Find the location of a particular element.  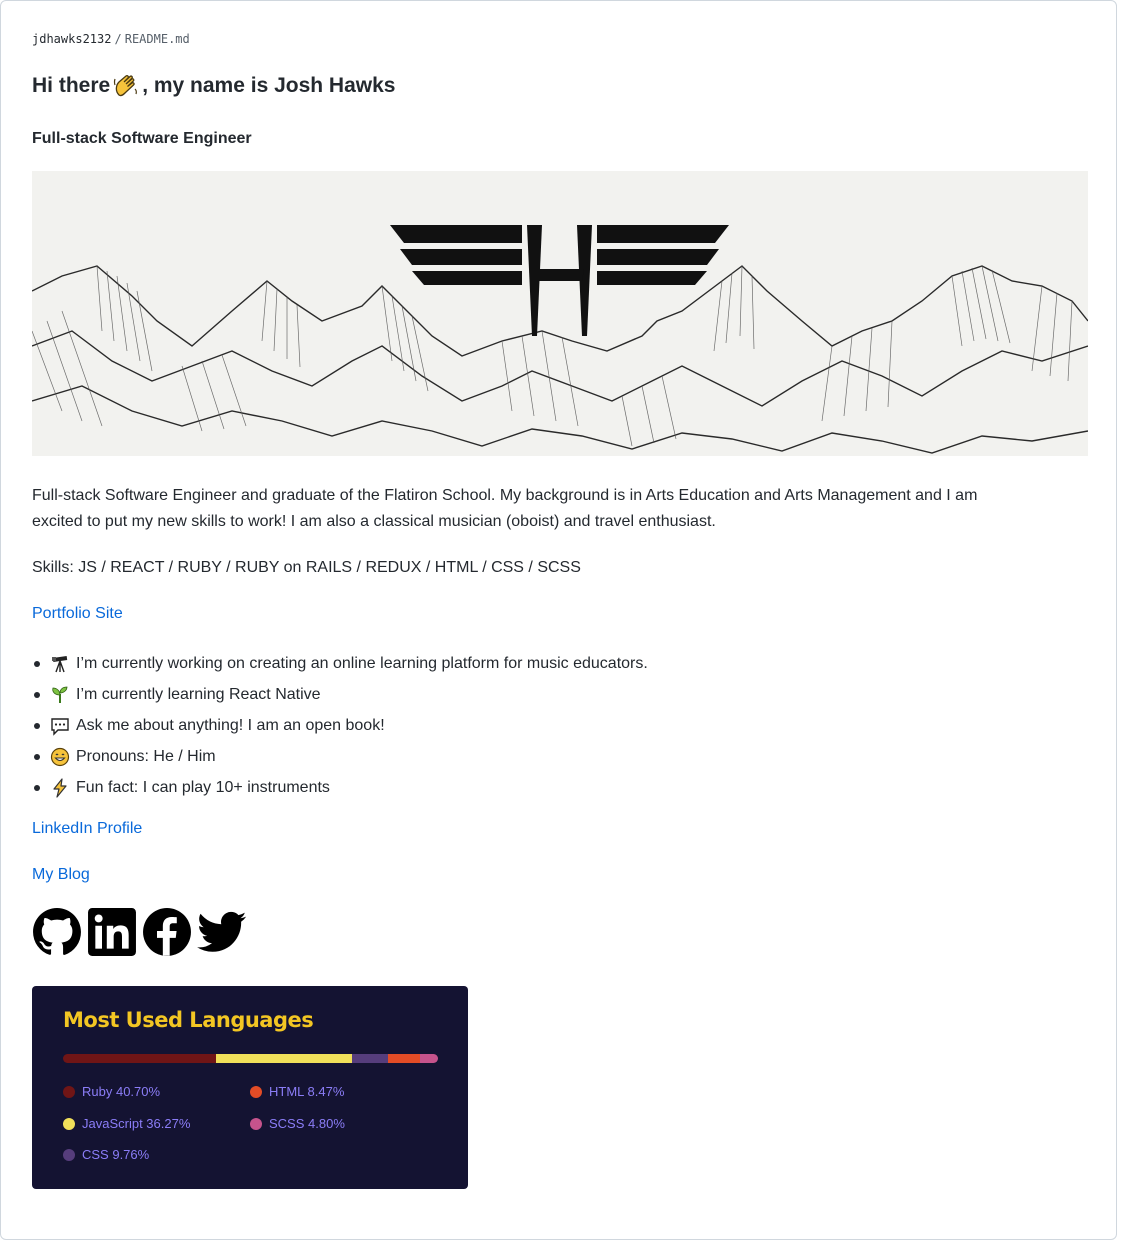

title-name: , my name is Josh Hawks is located at coordinates (269, 85).